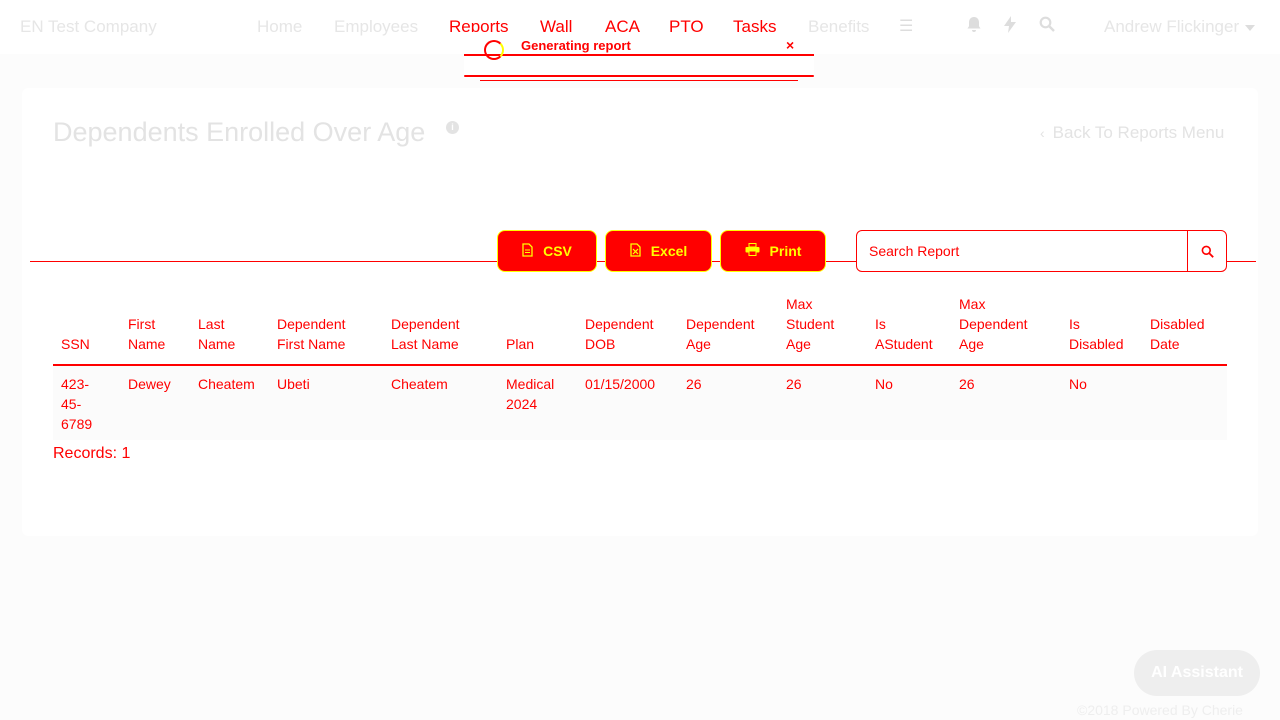 This screenshot has height=720, width=1280. I want to click on file-csv-icon, so click(527, 251).